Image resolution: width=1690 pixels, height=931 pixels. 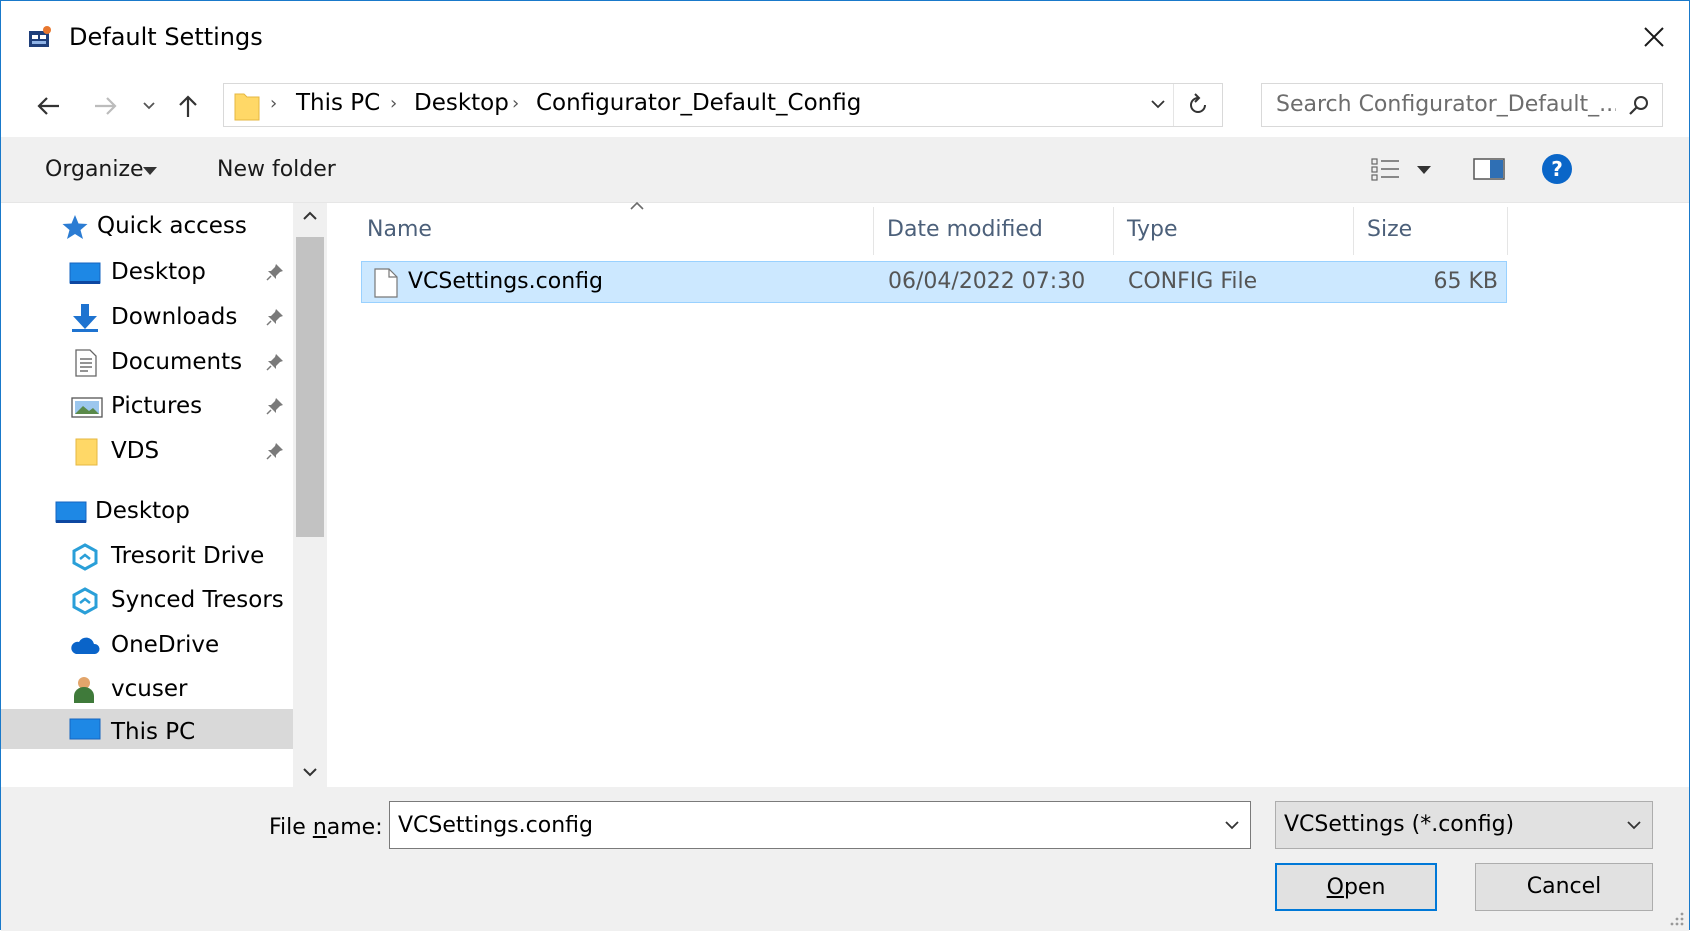 What do you see at coordinates (1386, 169) in the screenshot?
I see `view-options-icon` at bounding box center [1386, 169].